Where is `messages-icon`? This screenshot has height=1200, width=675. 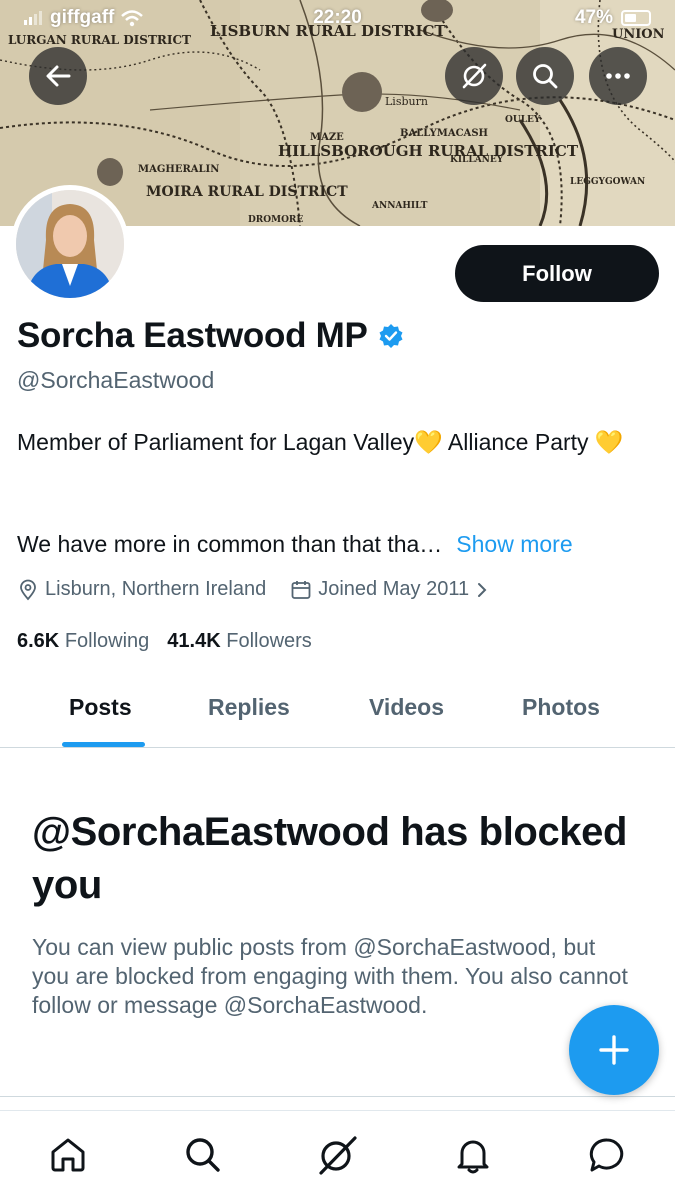
messages-icon is located at coordinates (606, 1155).